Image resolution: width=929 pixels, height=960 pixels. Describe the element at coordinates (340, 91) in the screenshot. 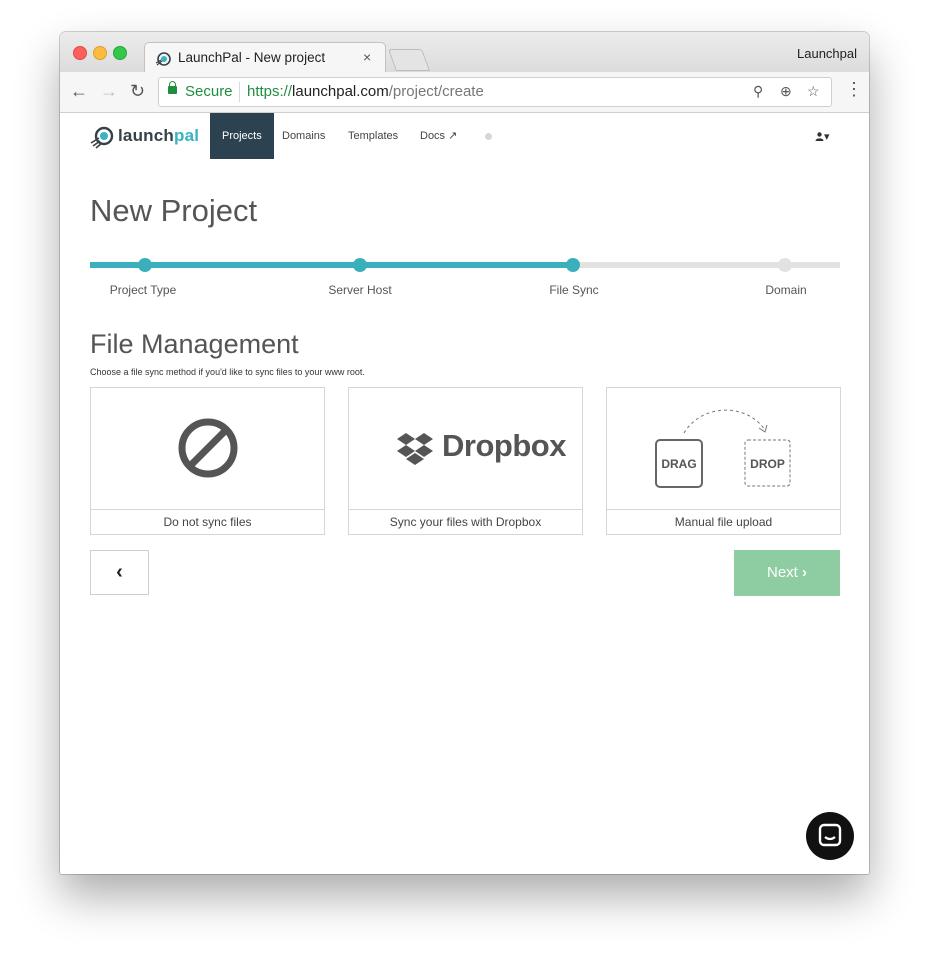

I see `url-domain: launchpal.com` at that location.